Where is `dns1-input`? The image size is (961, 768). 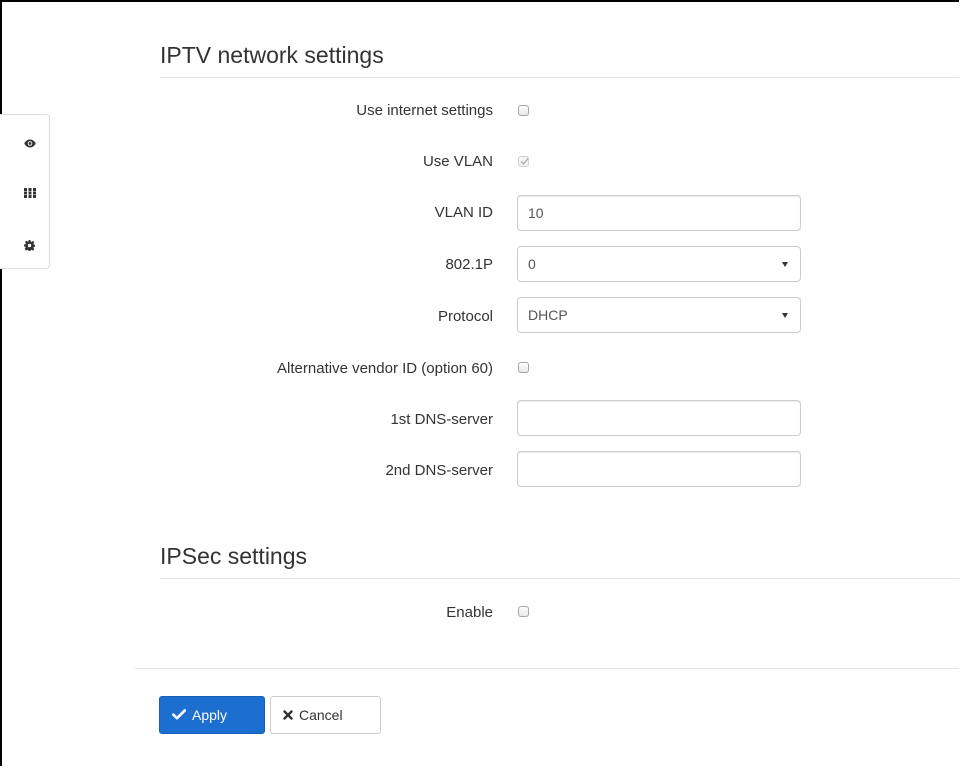
dns1-input is located at coordinates (659, 418).